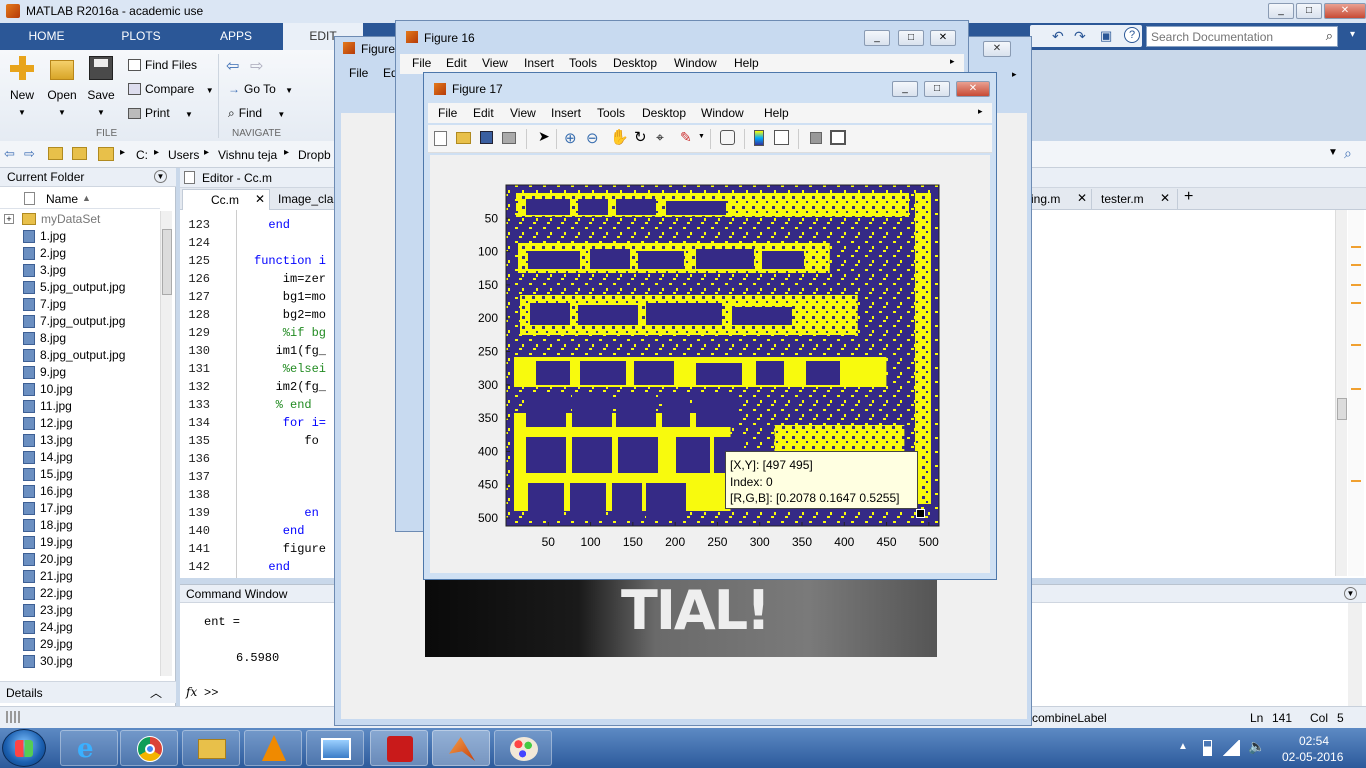 The height and width of the screenshot is (768, 1366). I want to click on column-header: Name ▲, so click(80, 199).